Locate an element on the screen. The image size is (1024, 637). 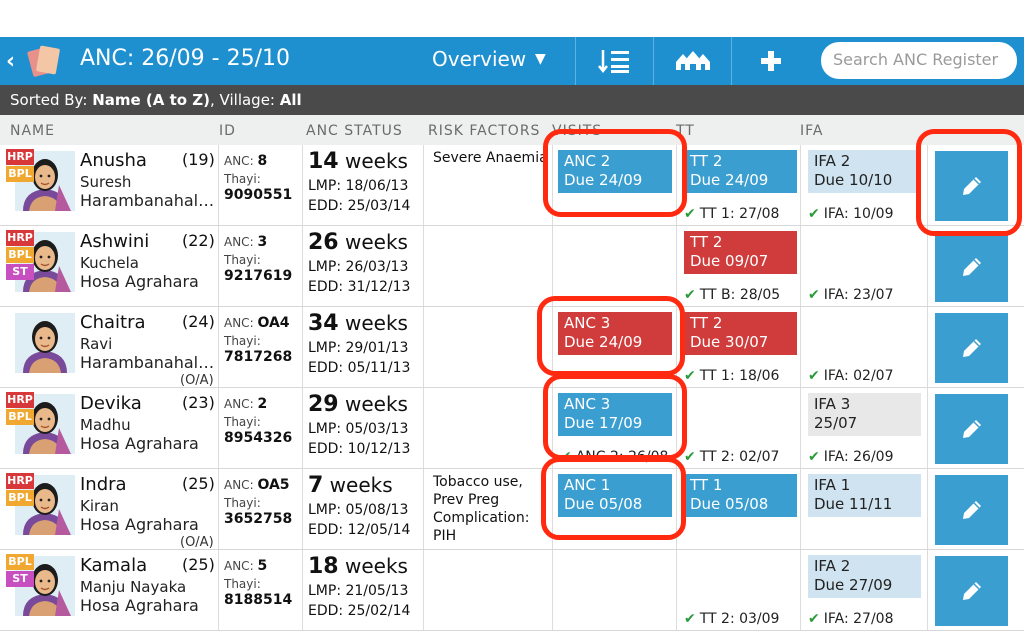
tt-tile: TT 2 Due 24/09 is located at coordinates (740, 171).